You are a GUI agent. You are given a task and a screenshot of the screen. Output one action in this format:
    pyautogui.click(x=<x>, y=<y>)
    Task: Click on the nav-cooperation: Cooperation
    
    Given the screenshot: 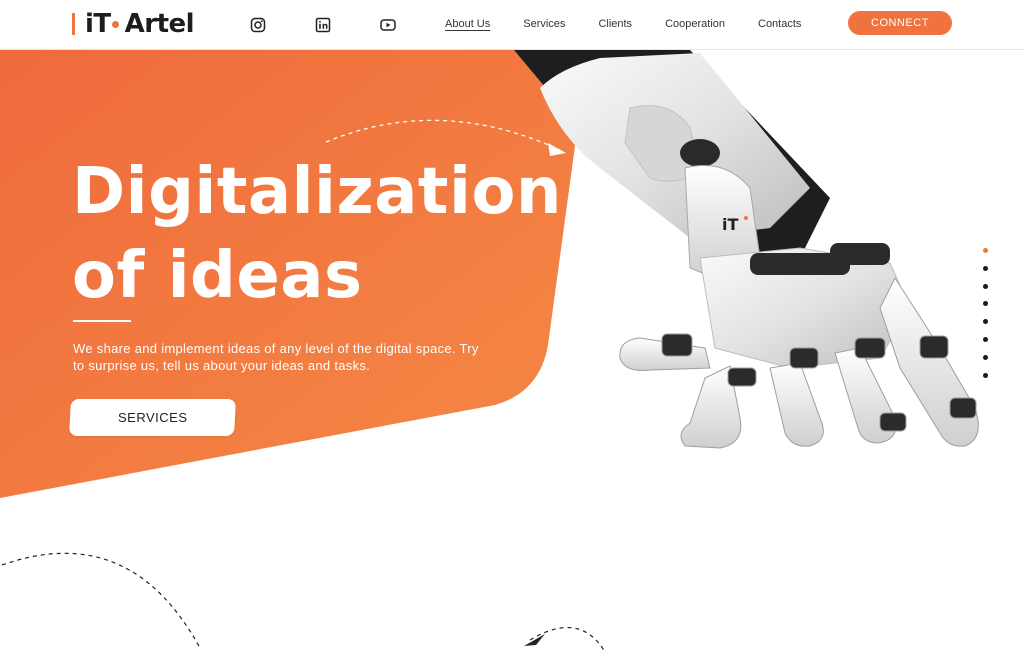 What is the action you would take?
    pyautogui.click(x=695, y=24)
    